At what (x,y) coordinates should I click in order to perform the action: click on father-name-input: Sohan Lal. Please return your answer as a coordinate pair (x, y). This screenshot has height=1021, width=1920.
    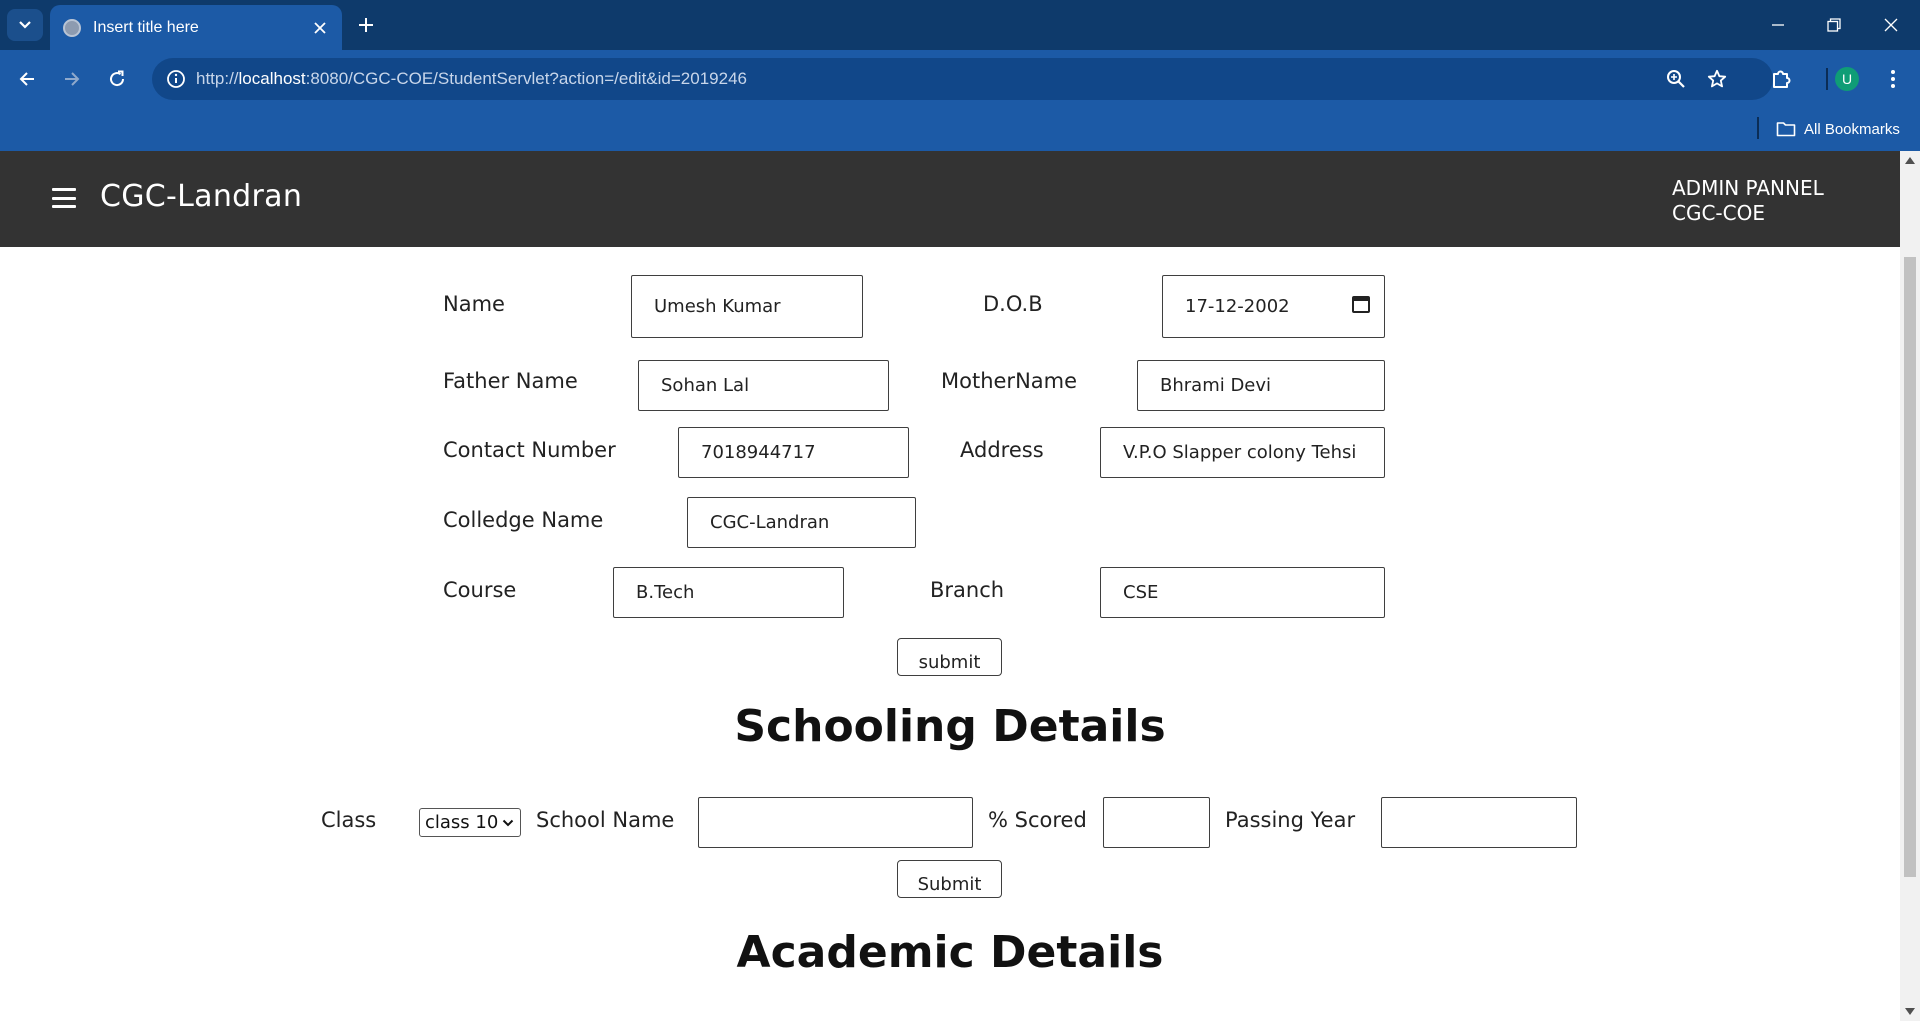
    Looking at the image, I should click on (763, 385).